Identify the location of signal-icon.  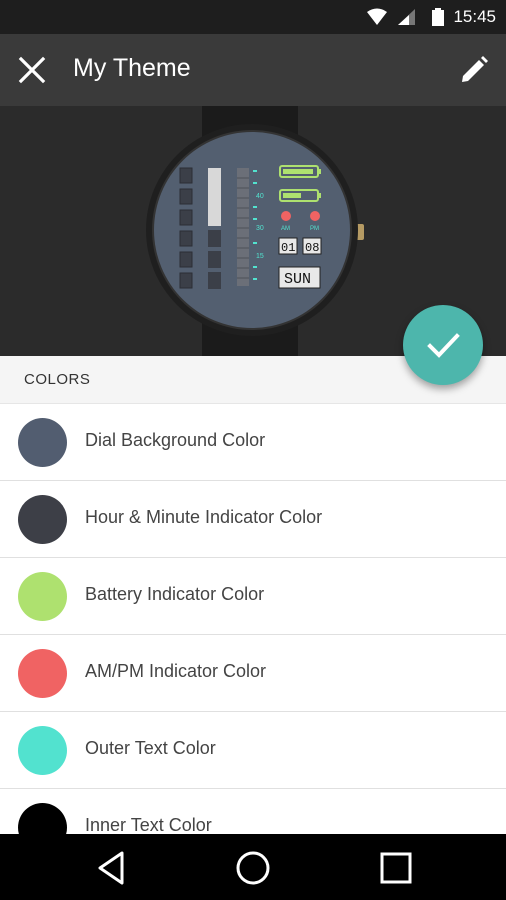
(406, 17).